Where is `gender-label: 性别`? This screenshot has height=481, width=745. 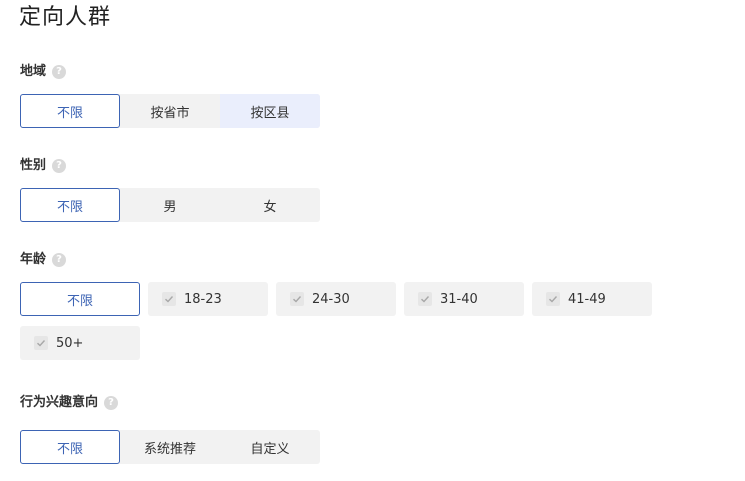
gender-label: 性别 is located at coordinates (33, 165).